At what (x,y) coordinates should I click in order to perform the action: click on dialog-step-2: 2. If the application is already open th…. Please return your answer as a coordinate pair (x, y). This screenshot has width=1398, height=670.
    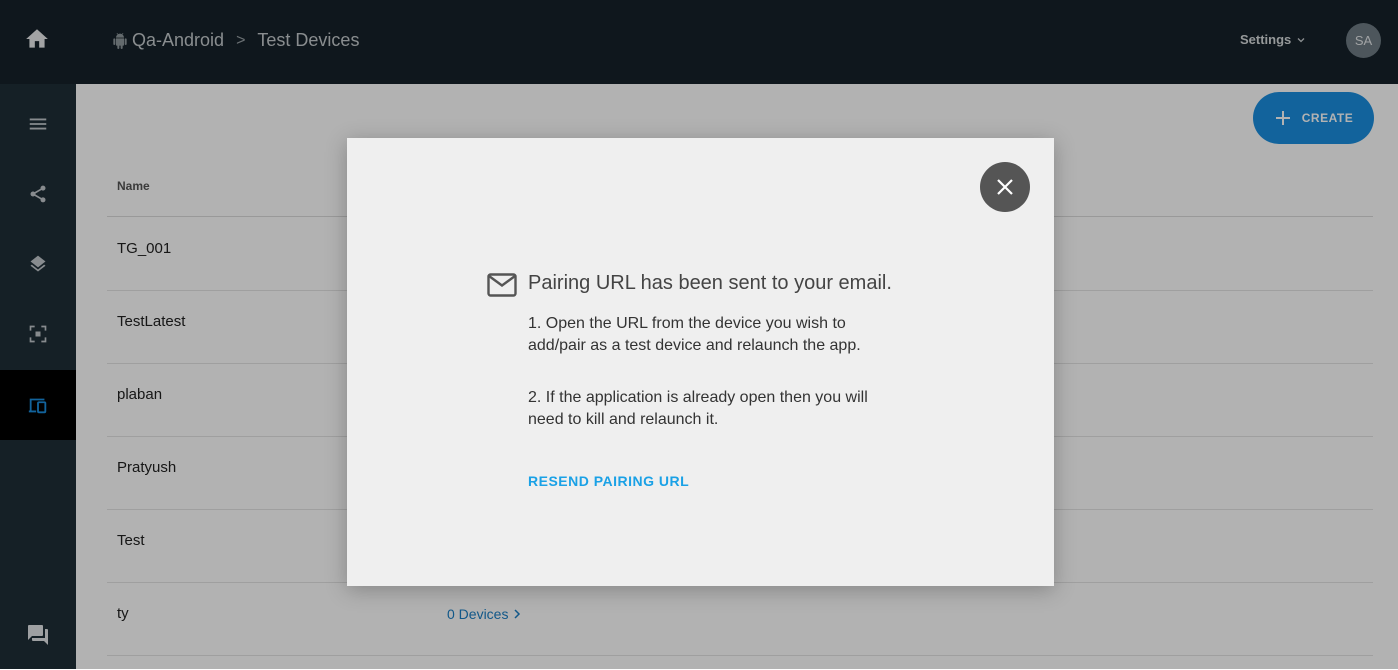
    Looking at the image, I should click on (698, 408).